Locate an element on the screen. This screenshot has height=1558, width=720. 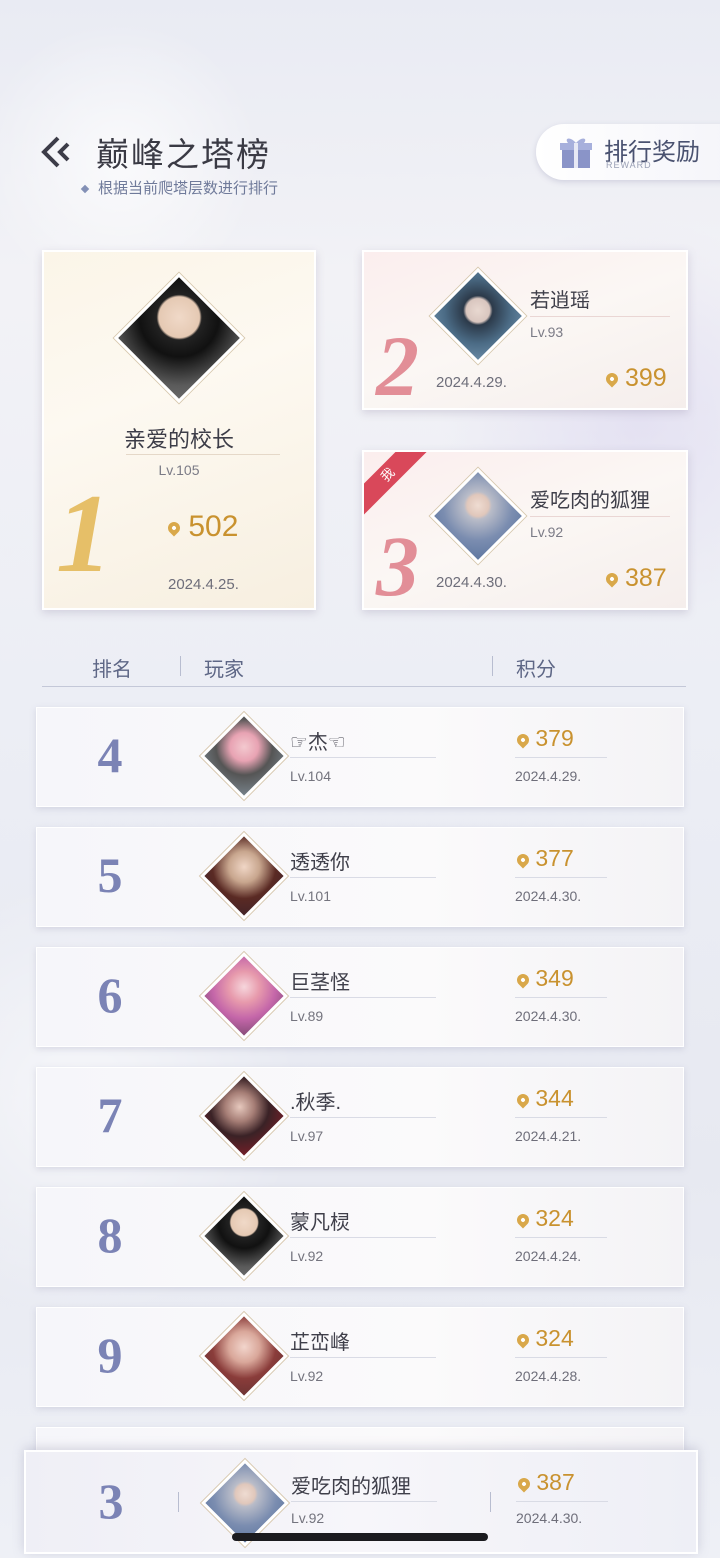
player-score: 349 is located at coordinates (544, 978).